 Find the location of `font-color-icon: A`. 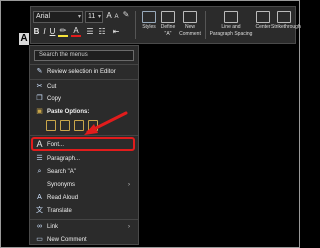

font-color-icon: A is located at coordinates (76, 32).